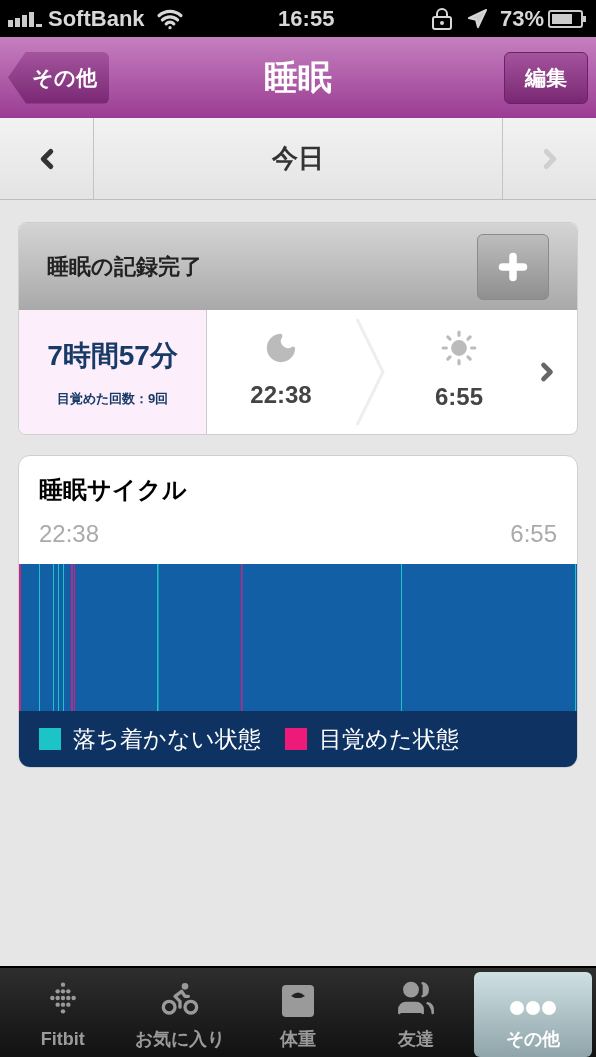 The height and width of the screenshot is (1057, 596). I want to click on wake-time: 6:55, so click(458, 397).